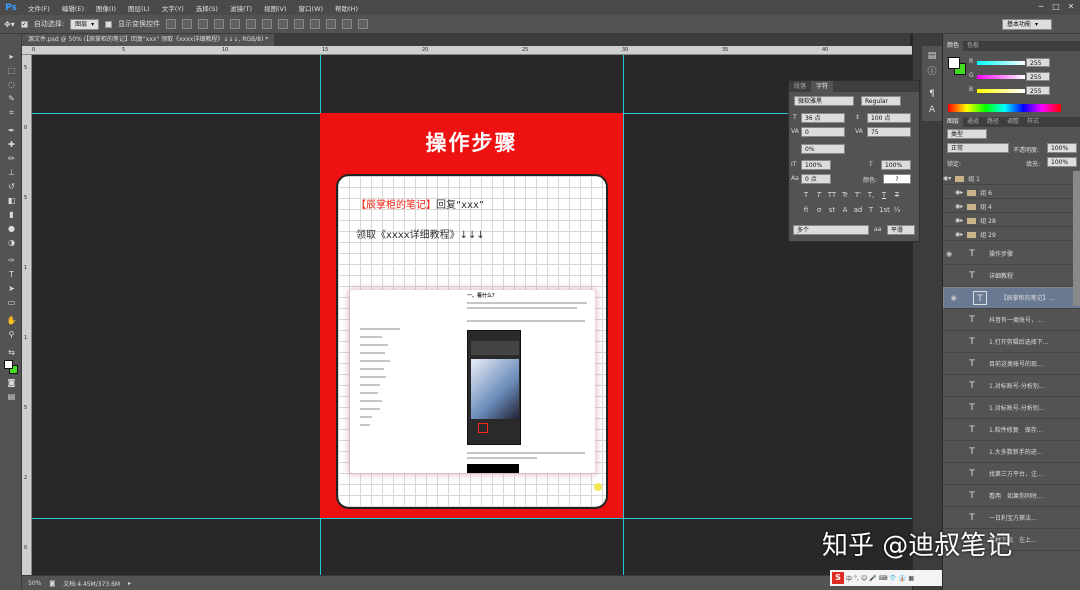 The height and width of the screenshot is (590, 1080). Describe the element at coordinates (11, 187) in the screenshot. I see `history-brush-tool-icon: ↺` at that location.